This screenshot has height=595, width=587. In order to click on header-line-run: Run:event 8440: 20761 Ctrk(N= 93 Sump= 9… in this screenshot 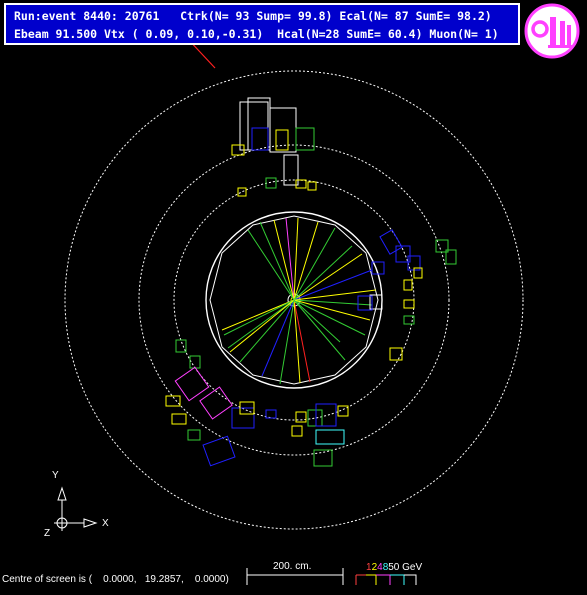, I will do `click(253, 16)`.